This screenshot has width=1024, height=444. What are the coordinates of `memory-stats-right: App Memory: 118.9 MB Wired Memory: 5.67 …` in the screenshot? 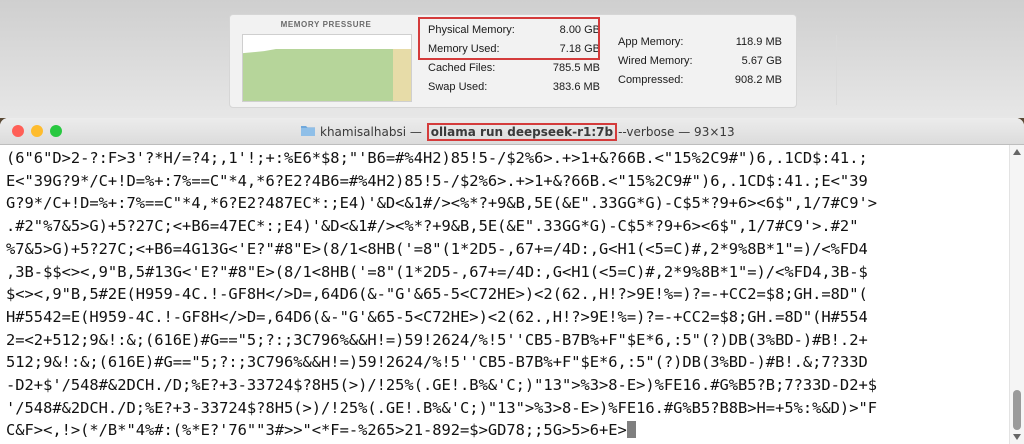 It's located at (700, 61).